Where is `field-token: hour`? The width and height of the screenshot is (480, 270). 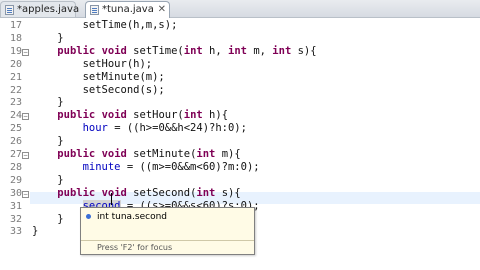 field-token: hour is located at coordinates (95, 128).